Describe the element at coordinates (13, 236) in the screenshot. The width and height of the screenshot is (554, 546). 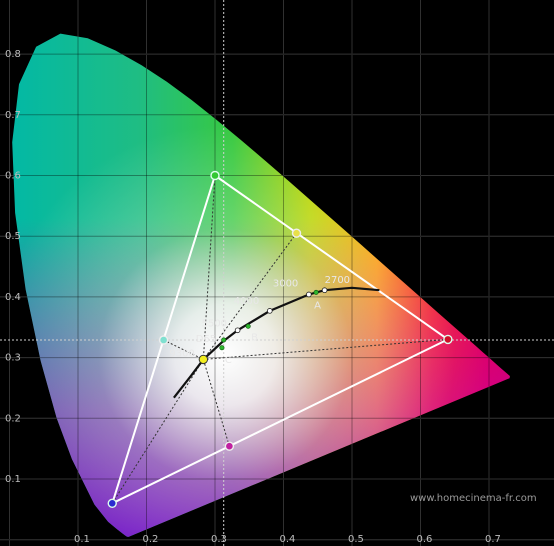
I see `y-tick-label: 0.5` at that location.